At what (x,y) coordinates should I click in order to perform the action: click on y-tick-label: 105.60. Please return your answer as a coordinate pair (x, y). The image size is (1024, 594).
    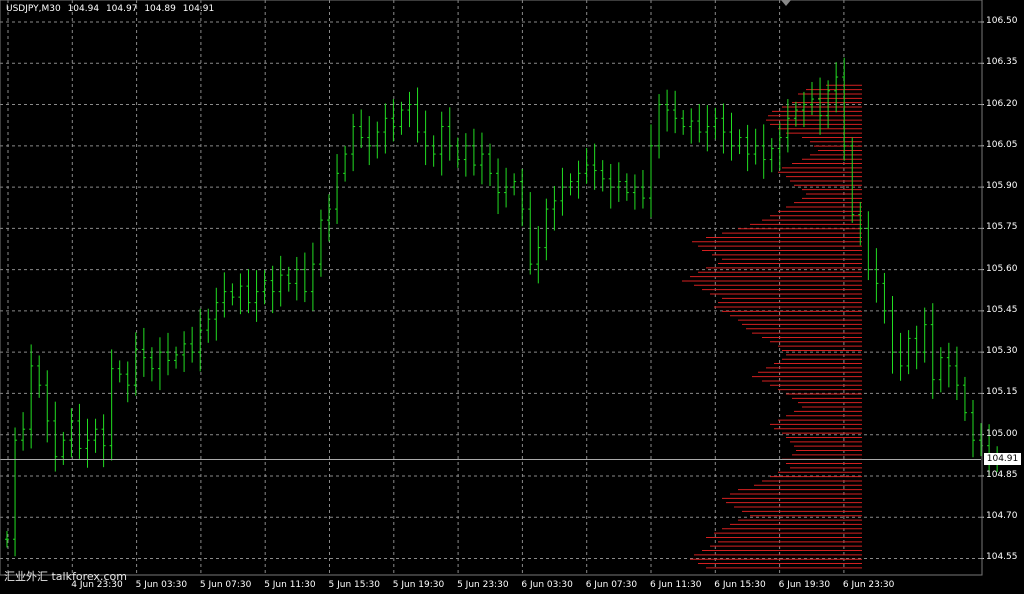
    Looking at the image, I should click on (1002, 268).